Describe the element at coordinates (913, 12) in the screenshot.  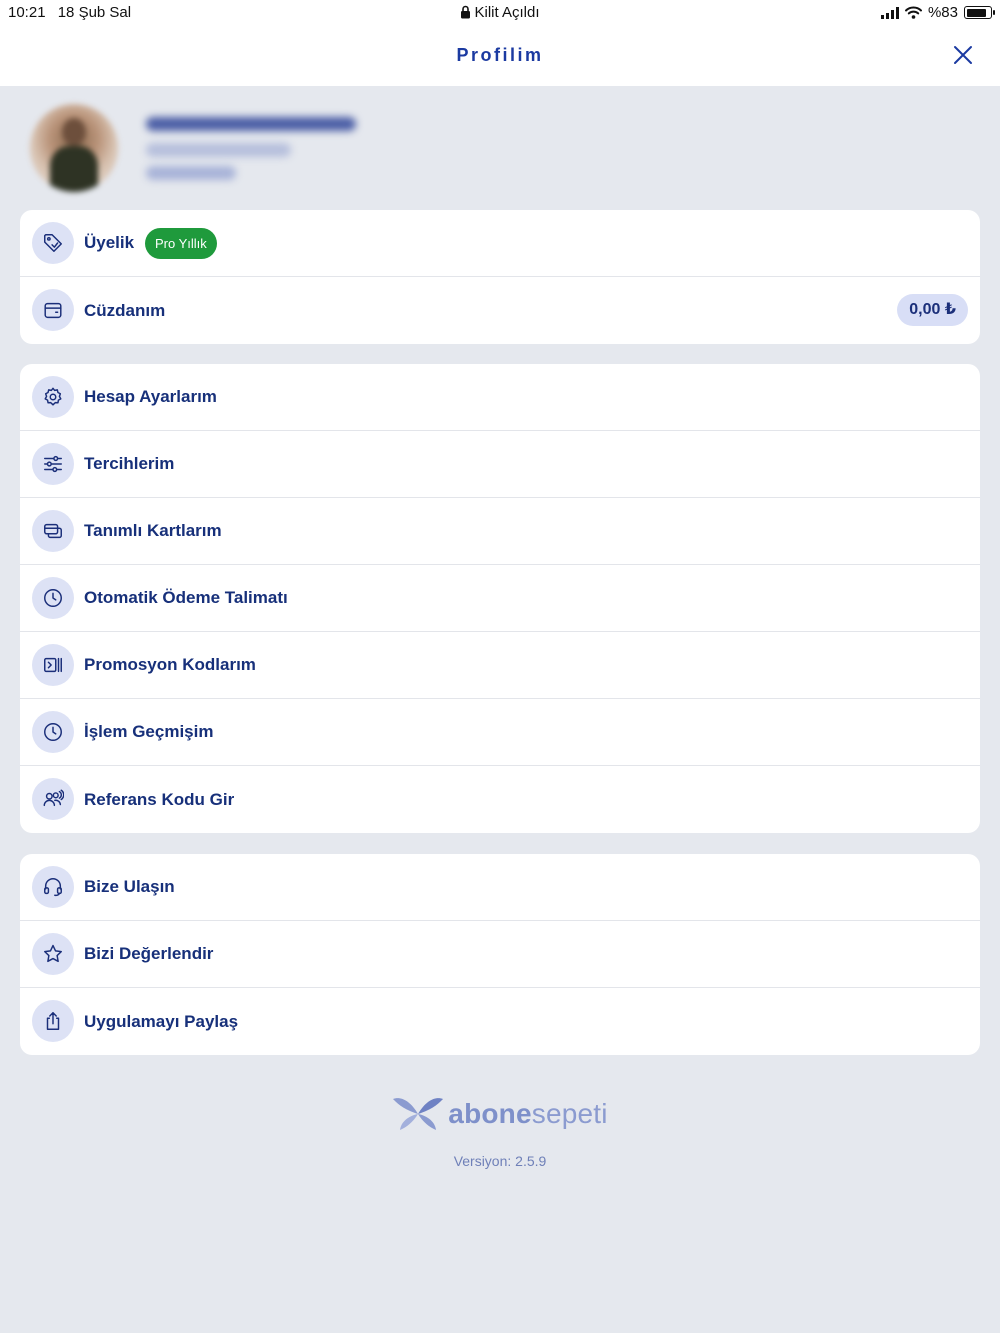
I see `wifi-icon` at that location.